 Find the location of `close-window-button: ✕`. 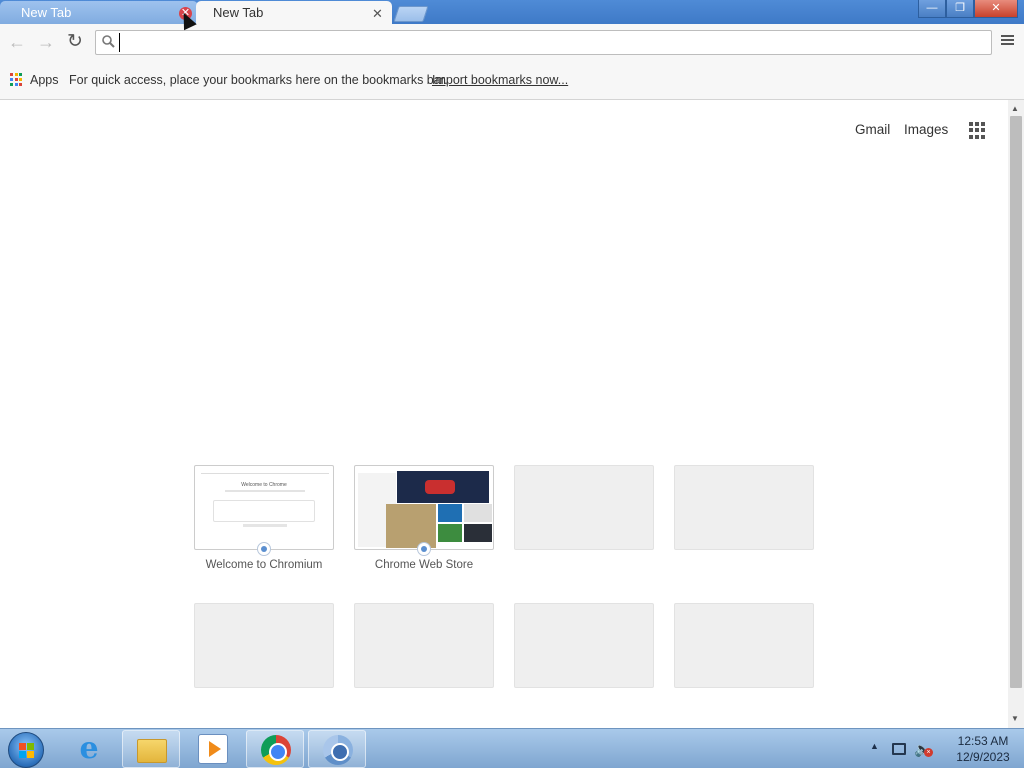

close-window-button: ✕ is located at coordinates (996, 9).